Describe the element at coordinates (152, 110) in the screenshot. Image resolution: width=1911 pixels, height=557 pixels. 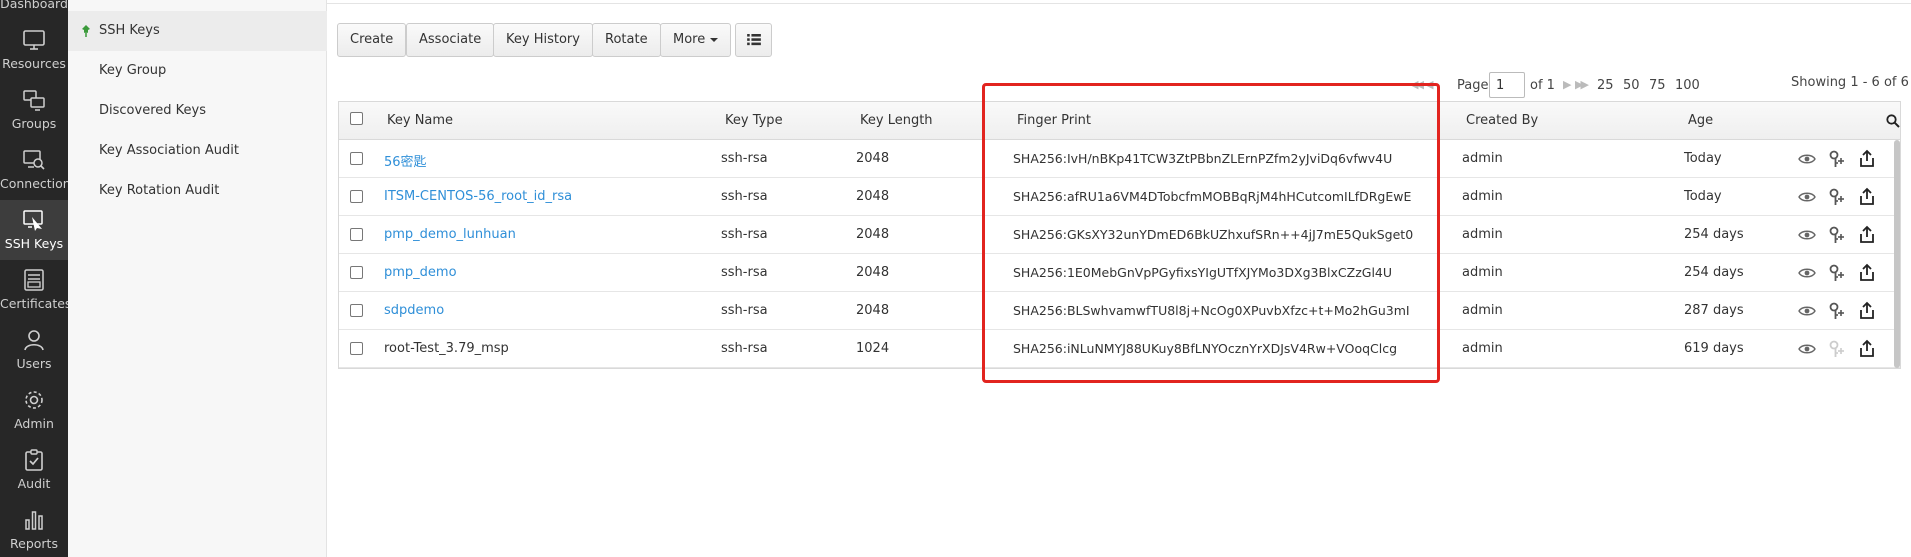
I see `subnav-label: Discovered Keys` at that location.